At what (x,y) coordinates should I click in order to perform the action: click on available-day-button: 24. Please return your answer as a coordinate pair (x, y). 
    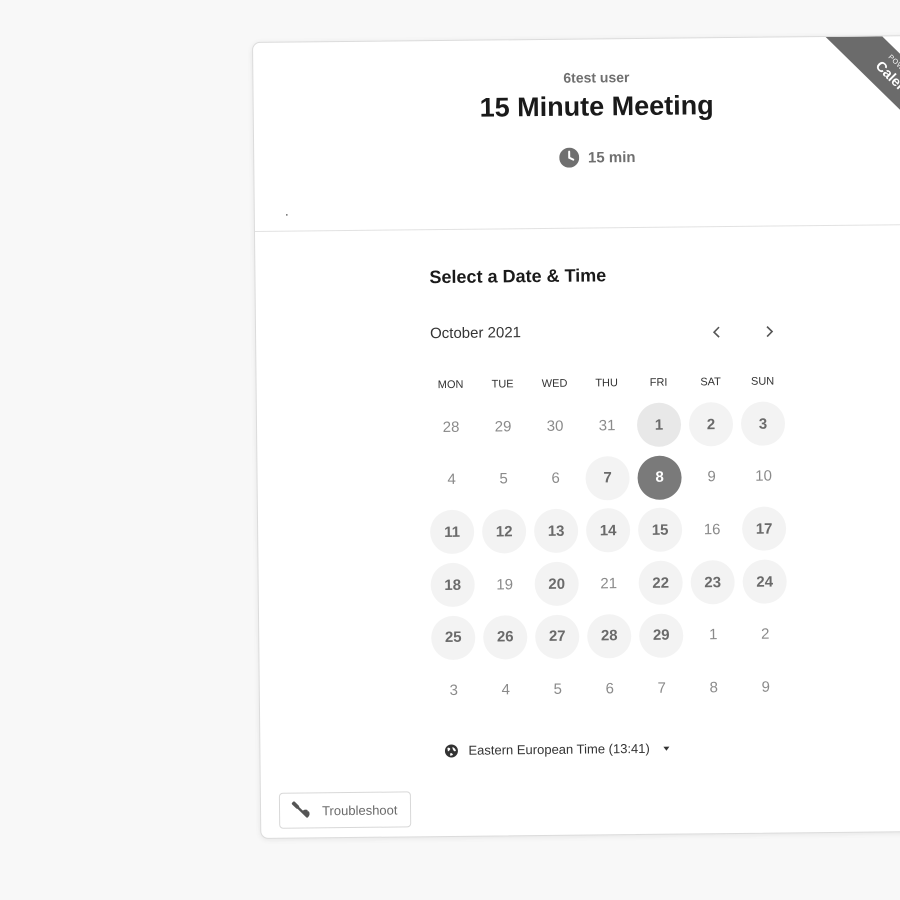
    Looking at the image, I should click on (764, 581).